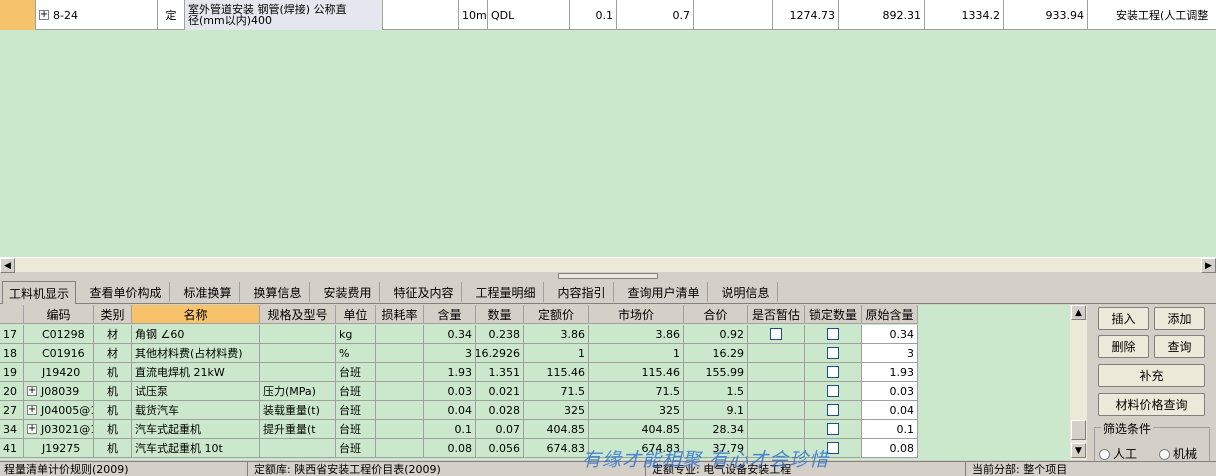 The height and width of the screenshot is (476, 1216). Describe the element at coordinates (196, 314) in the screenshot. I see `col-name: 名称` at that location.